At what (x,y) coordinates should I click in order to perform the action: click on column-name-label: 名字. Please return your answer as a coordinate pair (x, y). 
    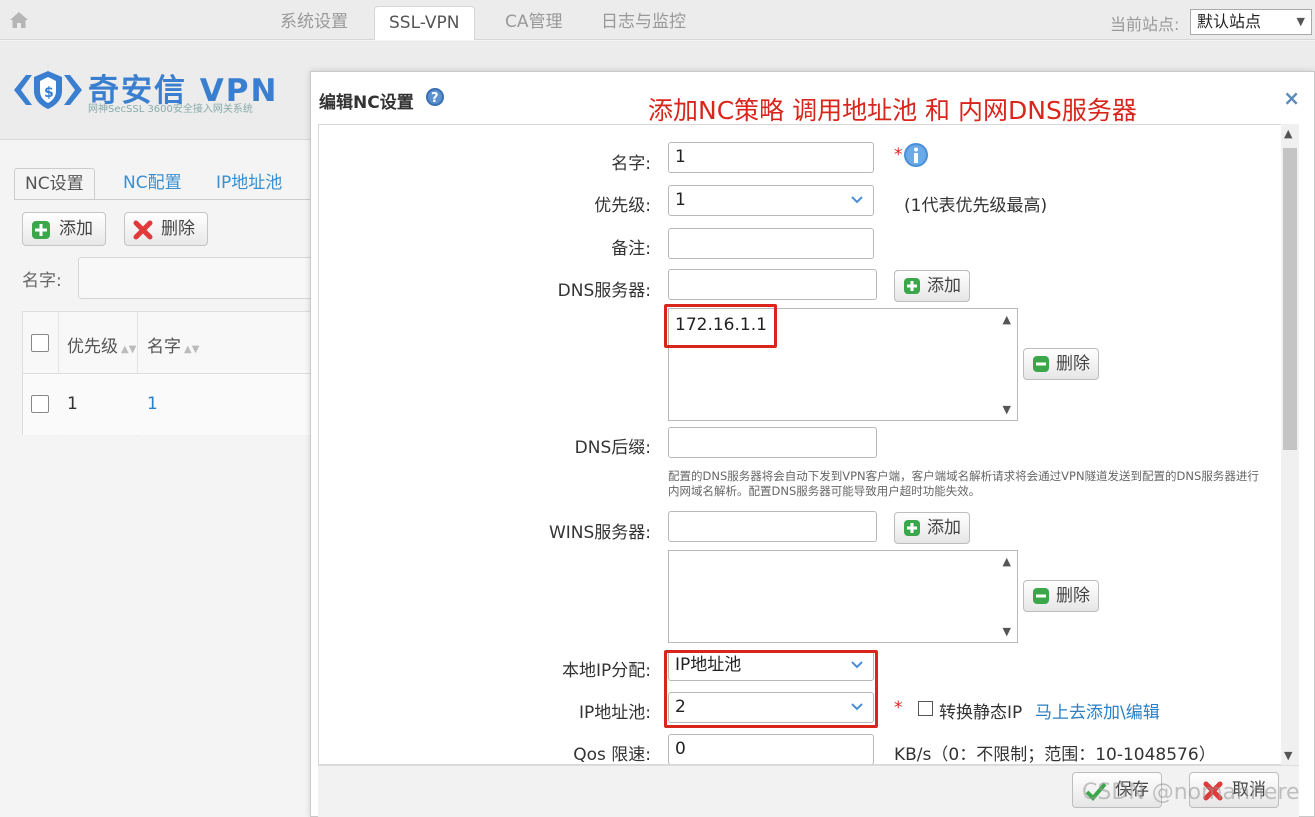
    Looking at the image, I should click on (164, 347).